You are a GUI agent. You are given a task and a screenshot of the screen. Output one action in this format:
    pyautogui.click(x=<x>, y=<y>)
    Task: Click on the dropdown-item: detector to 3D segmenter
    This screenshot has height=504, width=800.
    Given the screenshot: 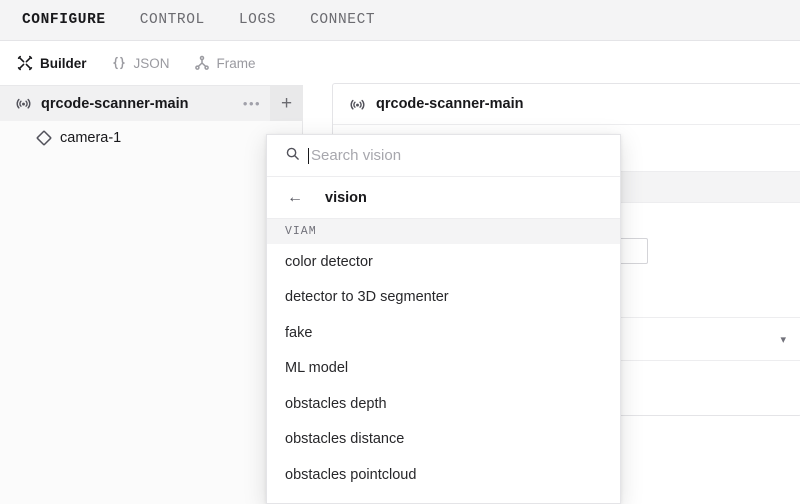 What is the action you would take?
    pyautogui.click(x=443, y=298)
    